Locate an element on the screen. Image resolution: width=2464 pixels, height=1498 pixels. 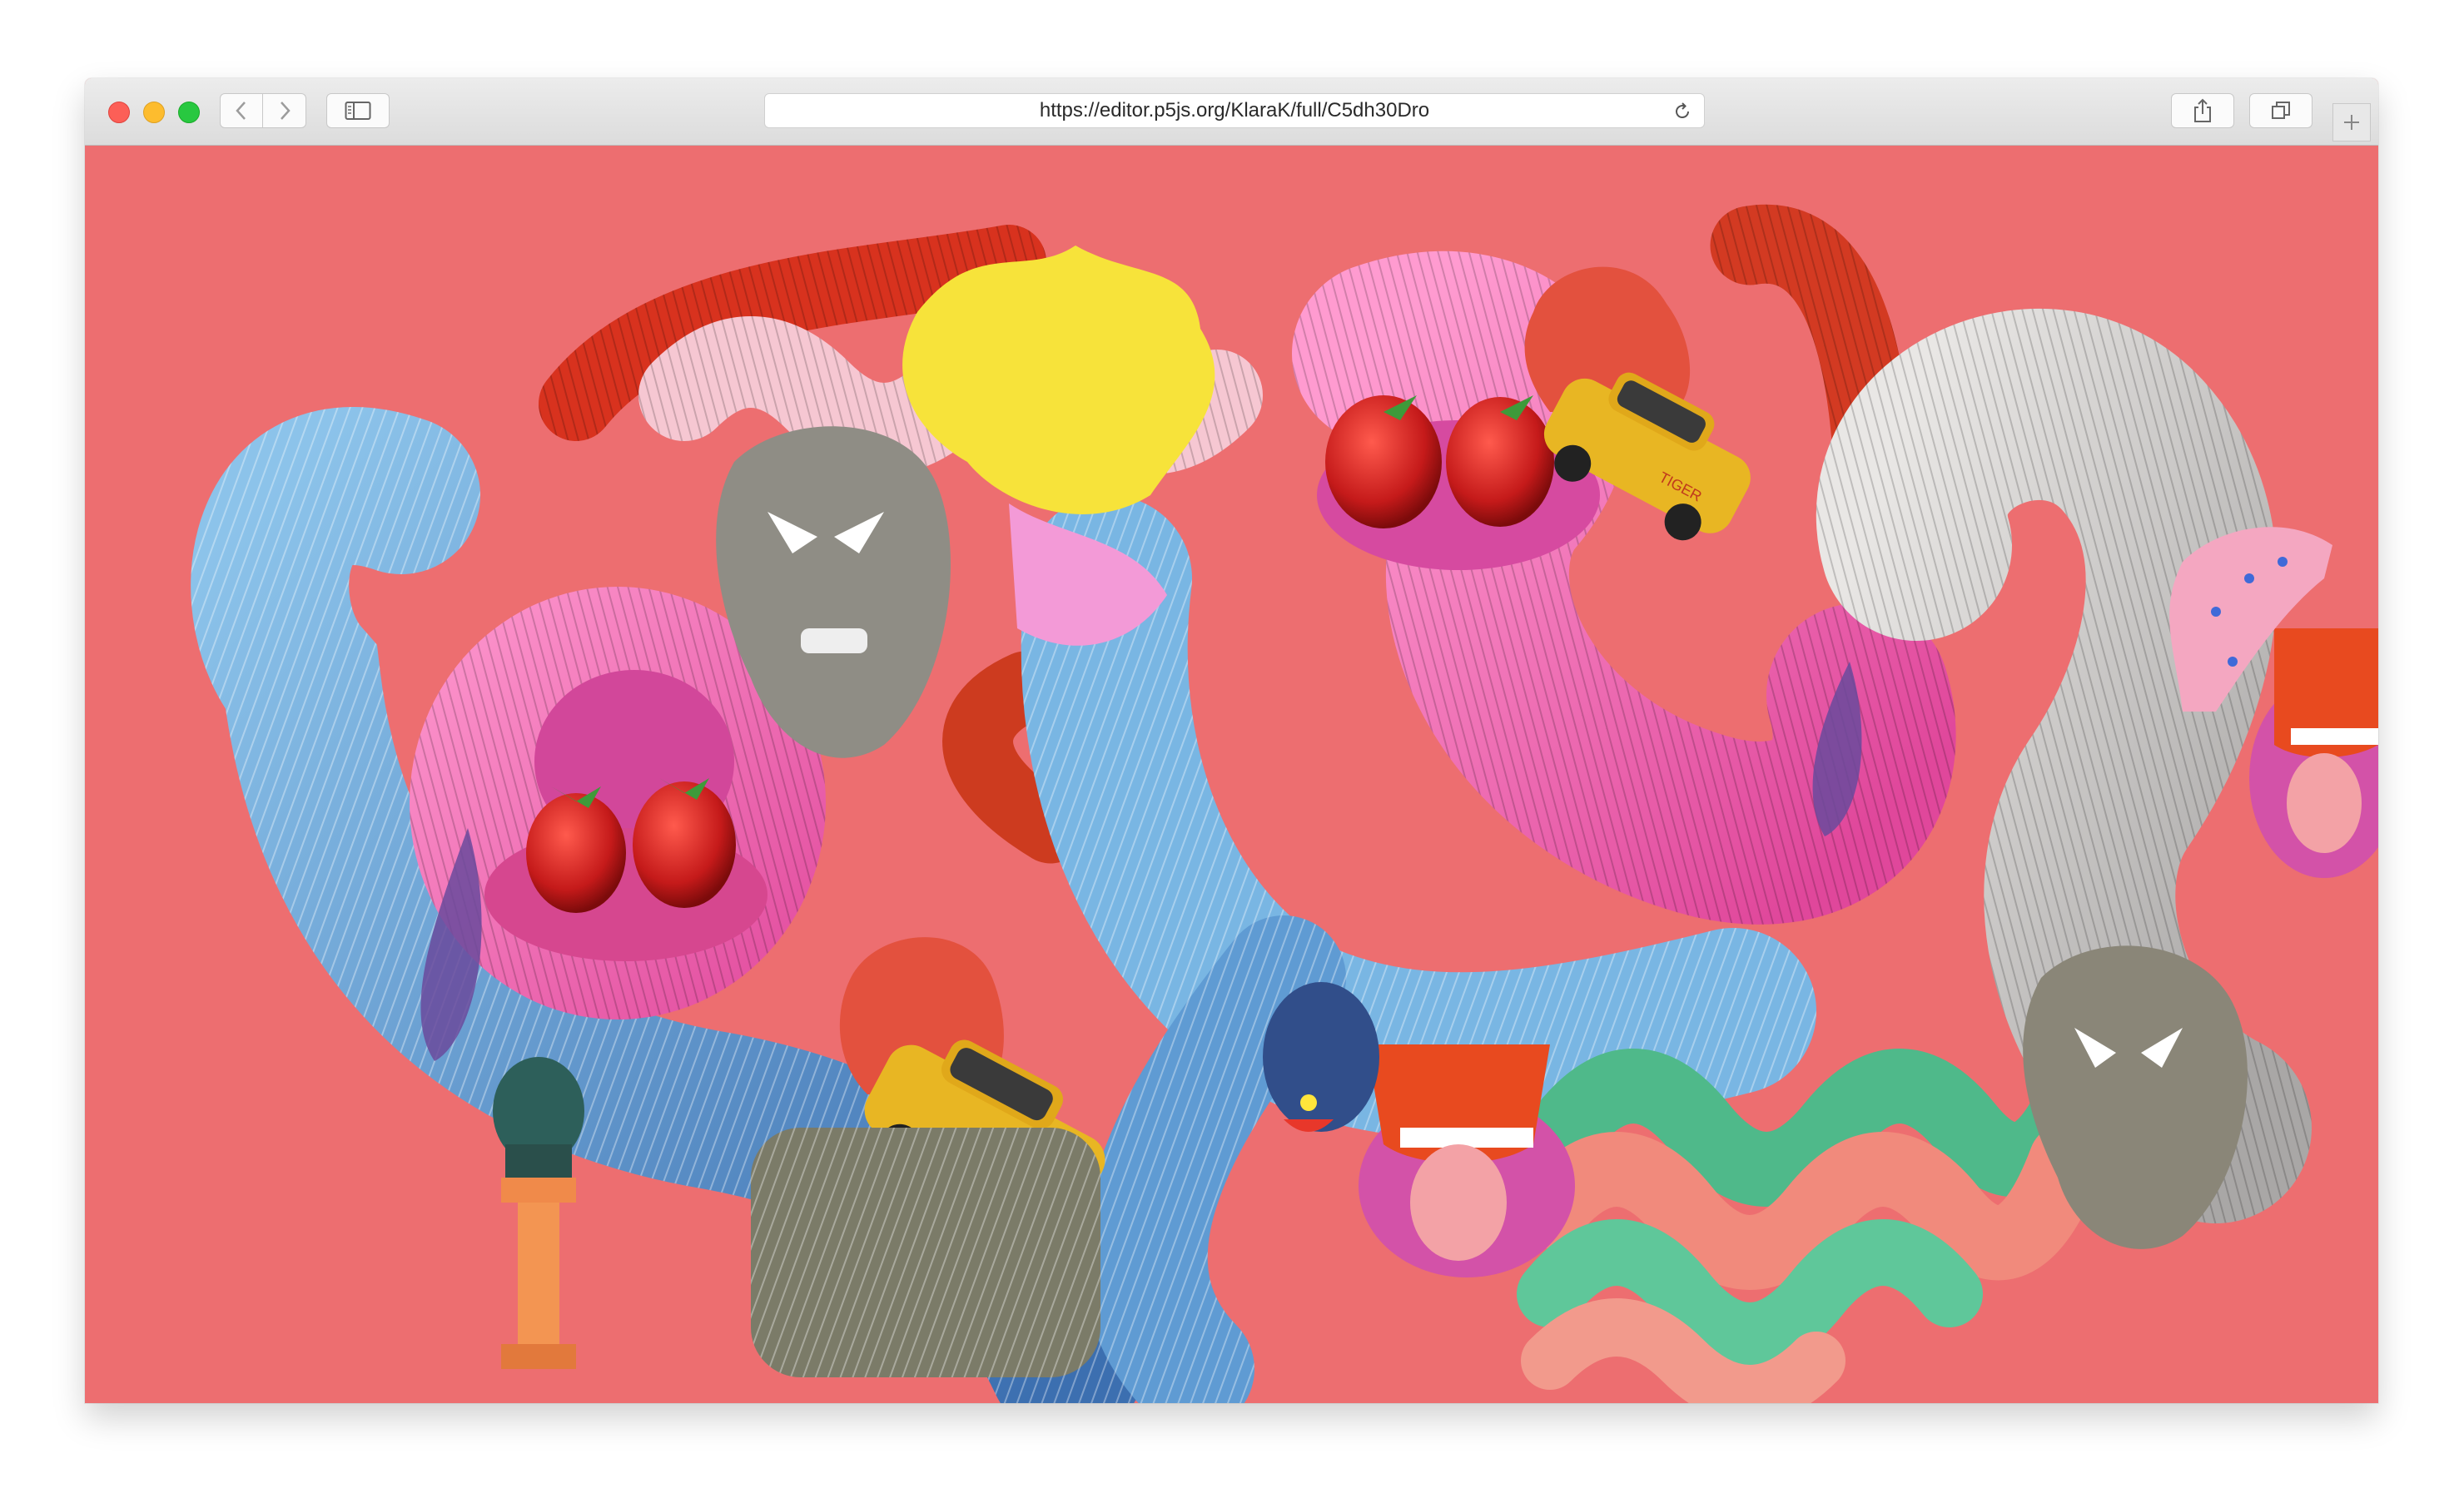
sidebar-icon is located at coordinates (358, 111).